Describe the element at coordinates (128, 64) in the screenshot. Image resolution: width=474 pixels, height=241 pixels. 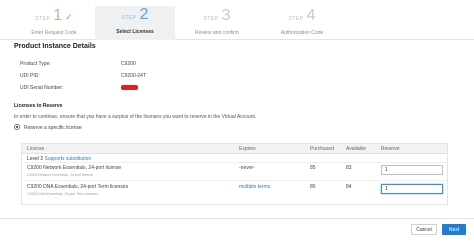
I see `product-type-value: C9200` at that location.